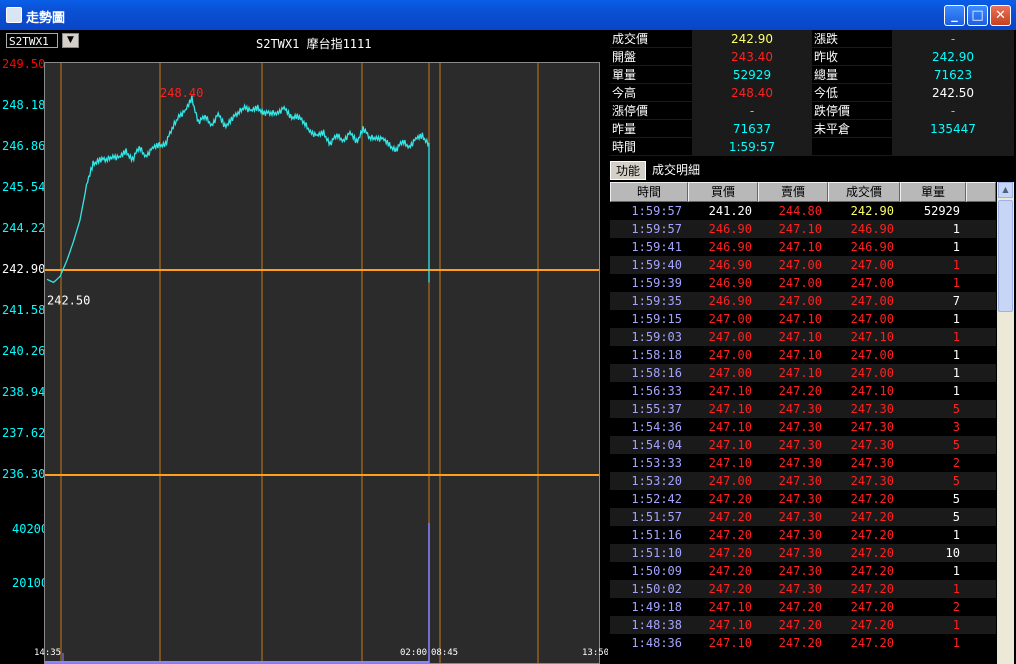 Image resolution: width=1016 pixels, height=664 pixels. I want to click on trade-cell: 52929, so click(941, 211).